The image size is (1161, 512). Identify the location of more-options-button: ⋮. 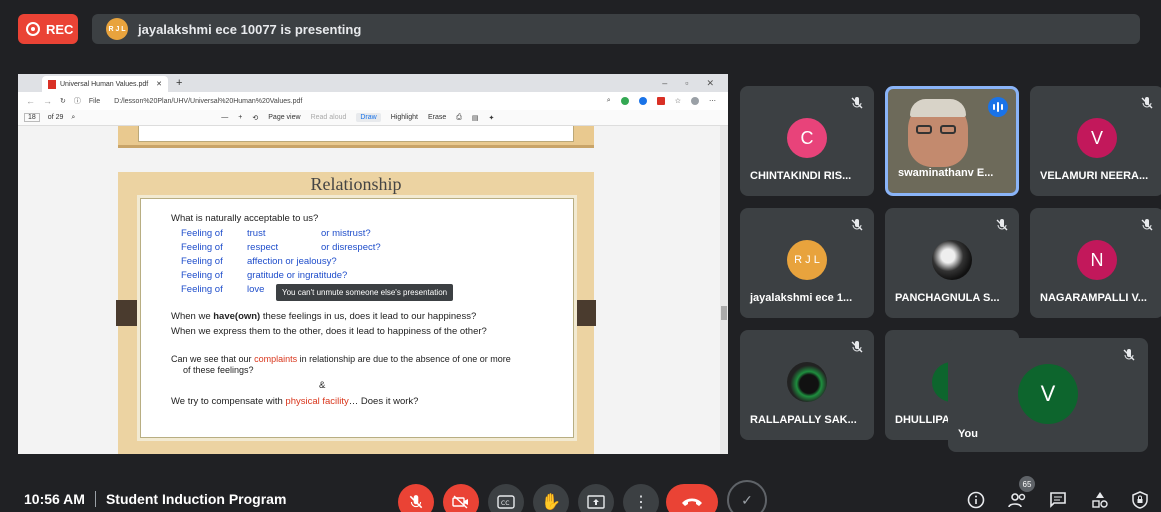
(641, 498).